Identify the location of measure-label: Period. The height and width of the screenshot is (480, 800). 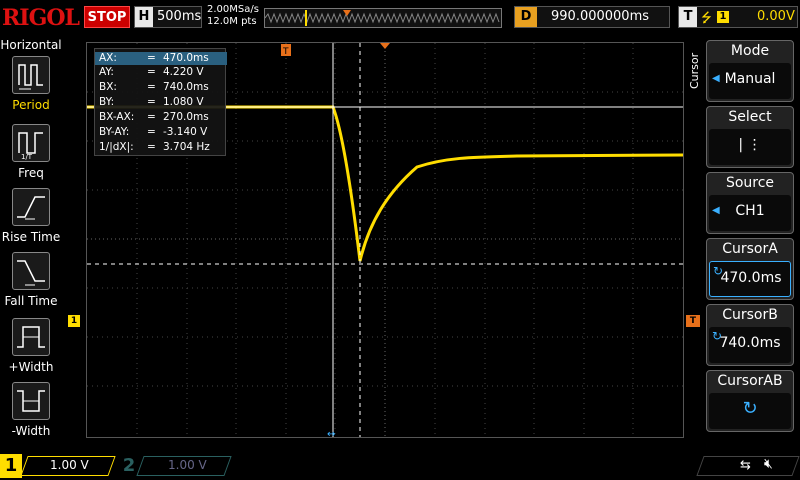
(31, 105).